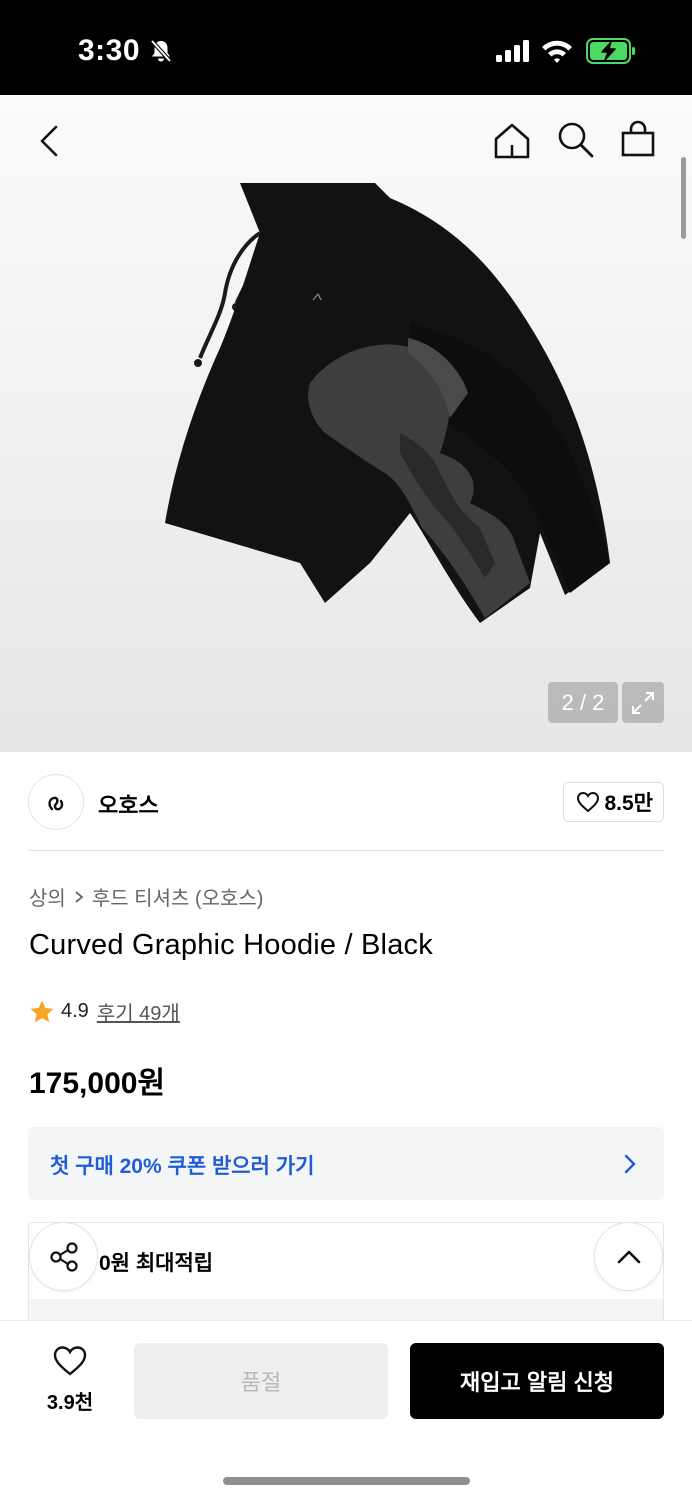 Image resolution: width=692 pixels, height=1500 pixels. I want to click on expand-image-button, so click(643, 702).